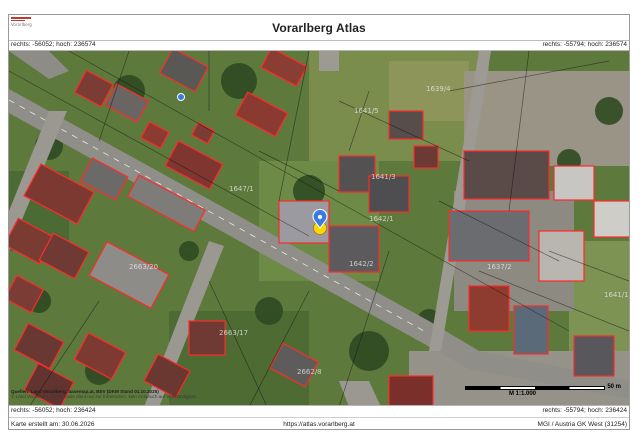 Image resolution: width=640 pixels, height=438 pixels. I want to click on parcel-label: 1642/1, so click(381, 219).